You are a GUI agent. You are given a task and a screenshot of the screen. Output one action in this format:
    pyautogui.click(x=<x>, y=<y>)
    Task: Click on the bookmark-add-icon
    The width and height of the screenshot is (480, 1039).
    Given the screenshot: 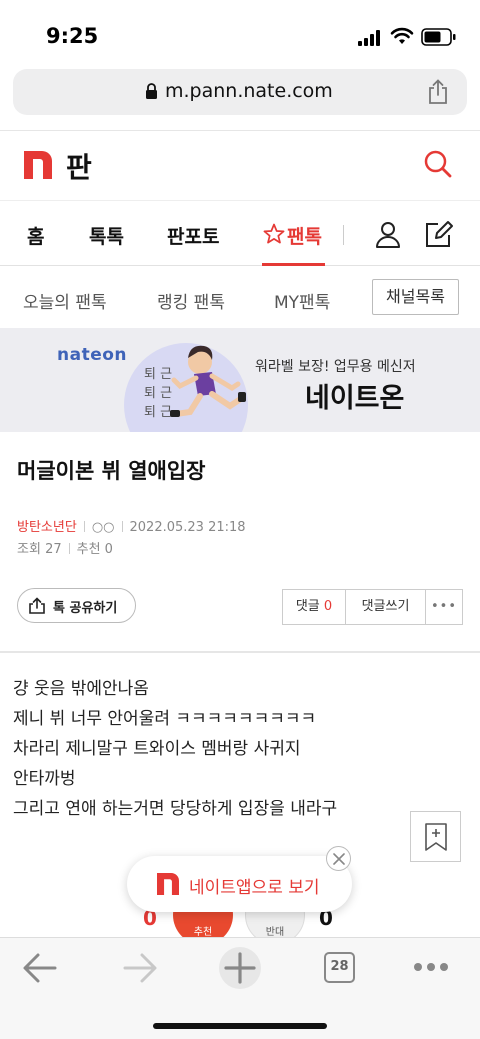 What is the action you would take?
    pyautogui.click(x=436, y=837)
    